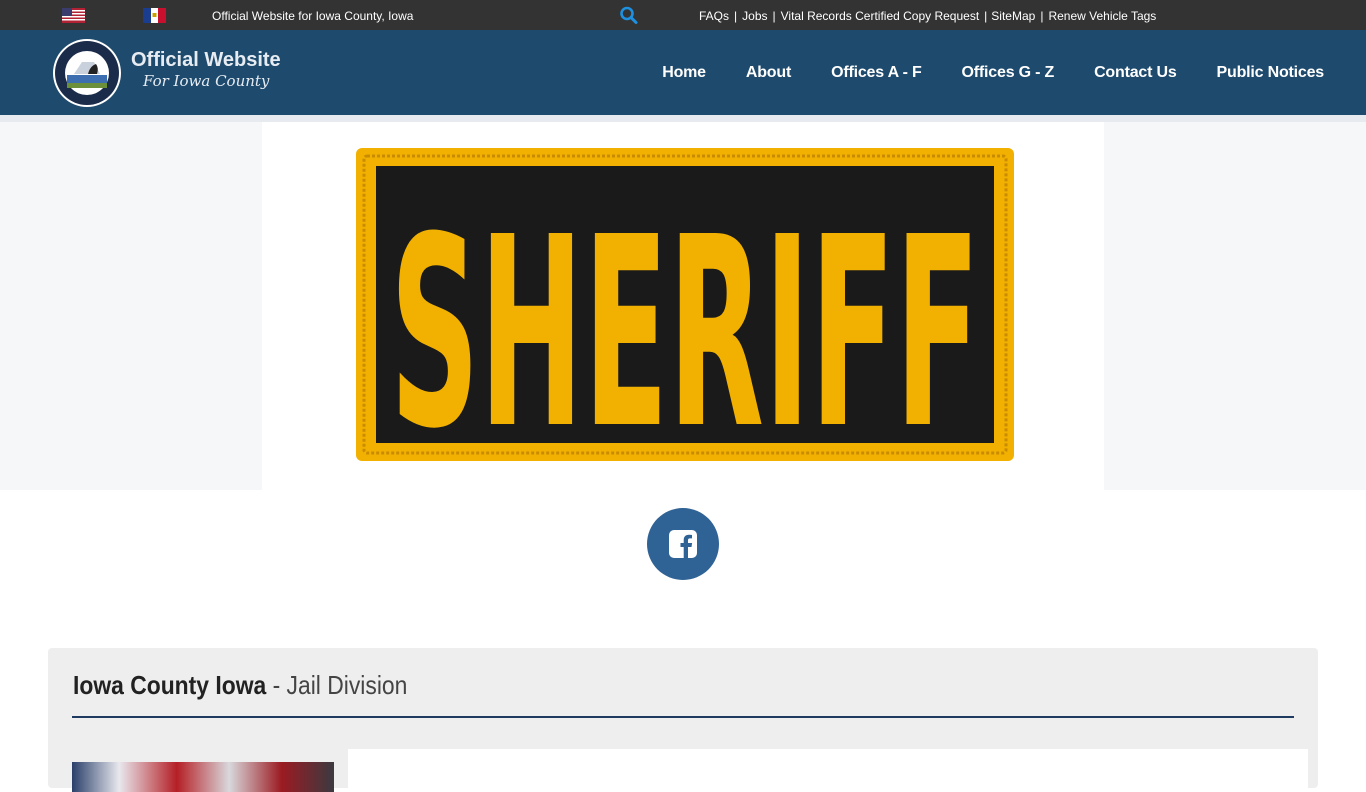 This screenshot has height=792, width=1366. Describe the element at coordinates (154, 15) in the screenshot. I see `iowa-flag-icon` at that location.